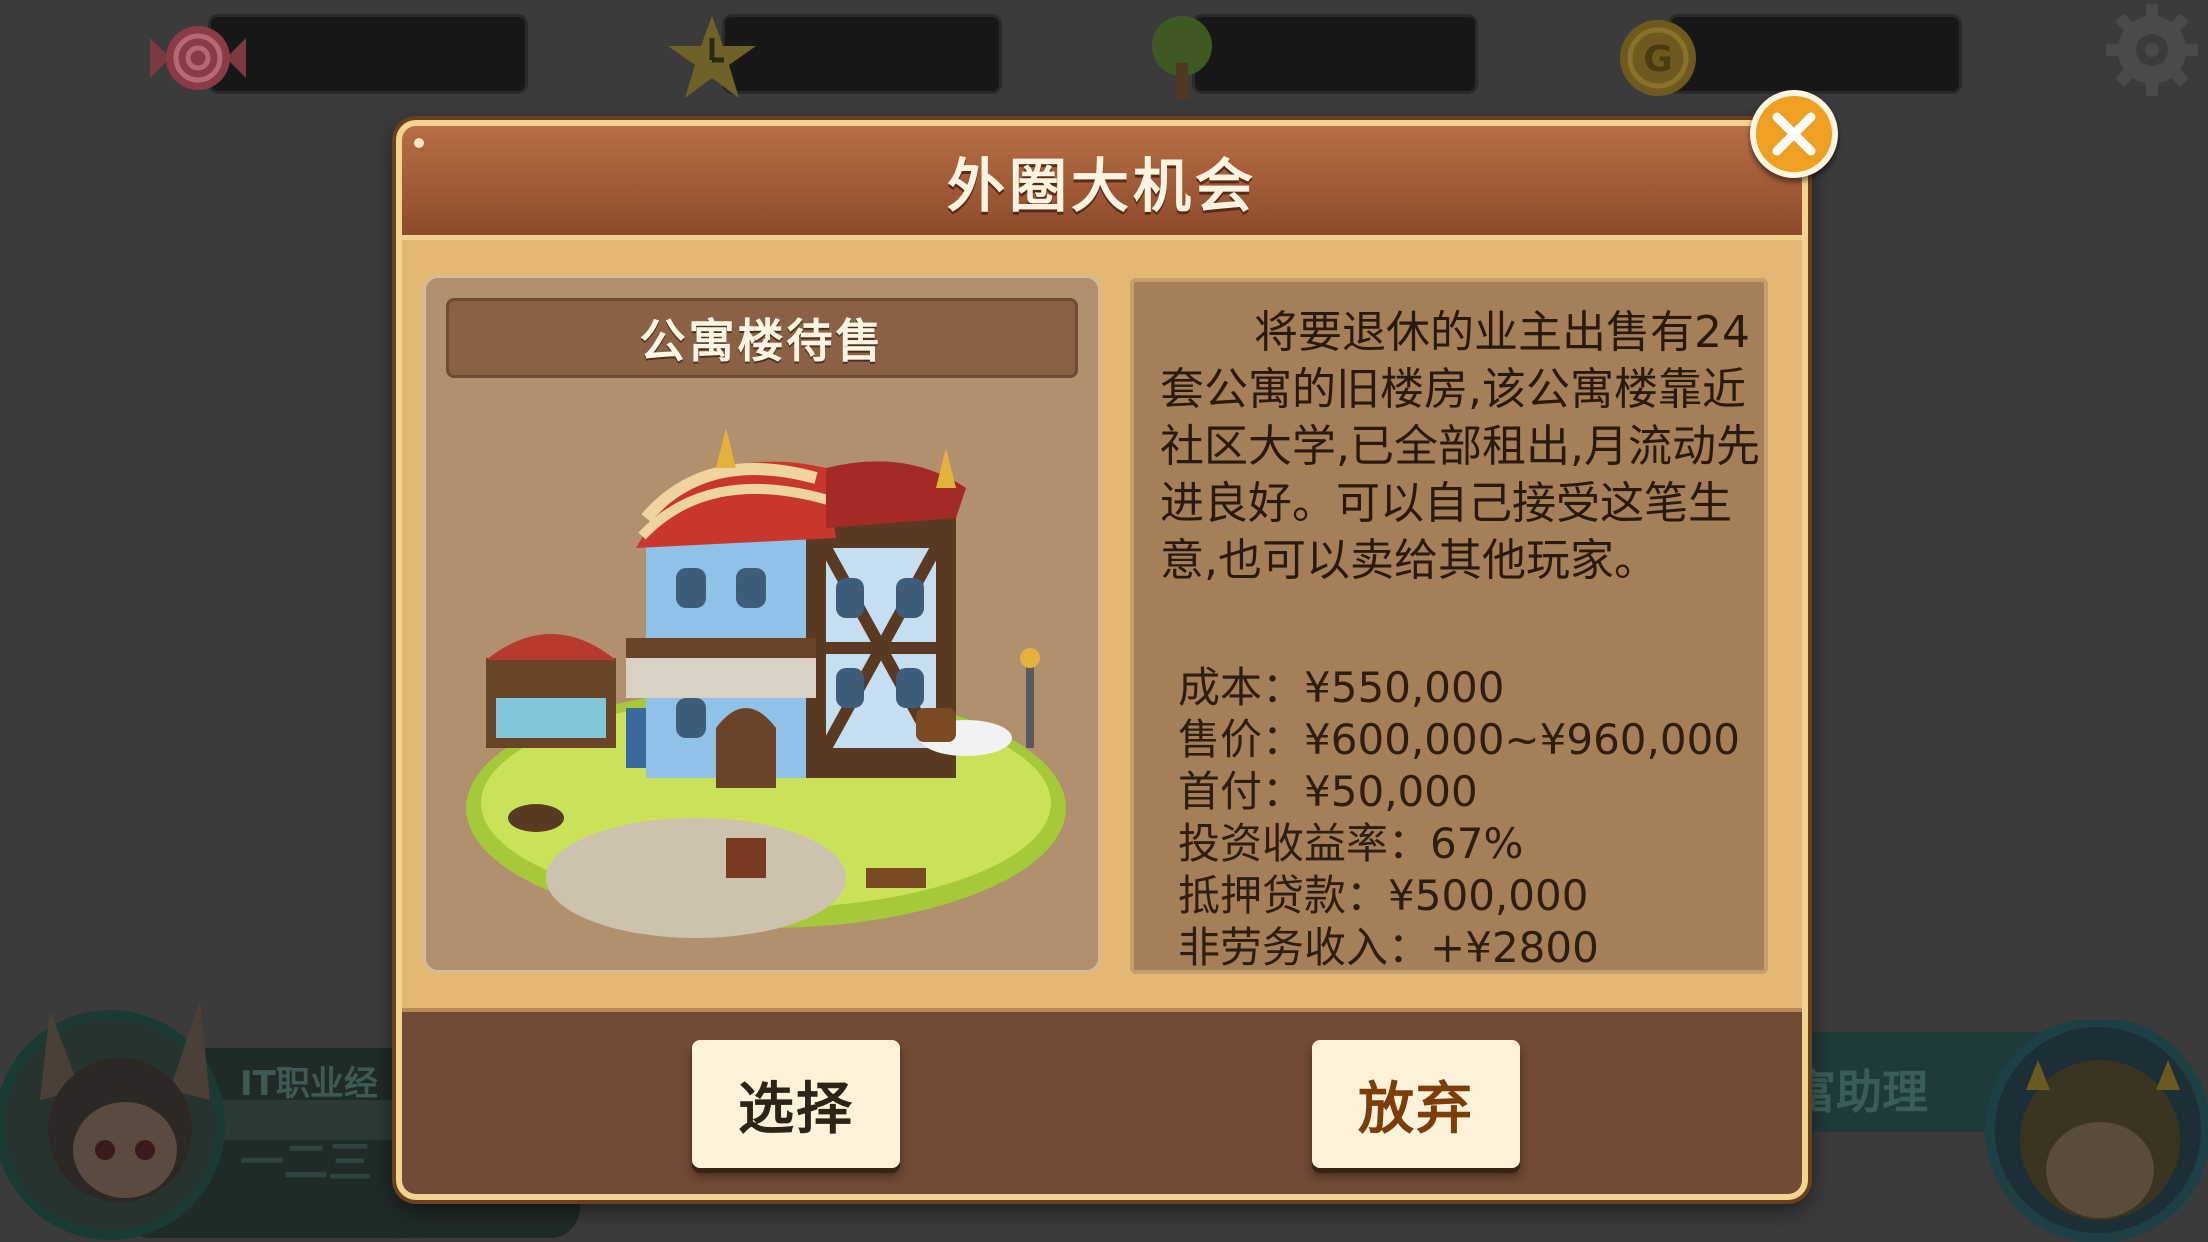 Image resolution: width=2208 pixels, height=1242 pixels. I want to click on abandon-button: 放弃, so click(1416, 1104).